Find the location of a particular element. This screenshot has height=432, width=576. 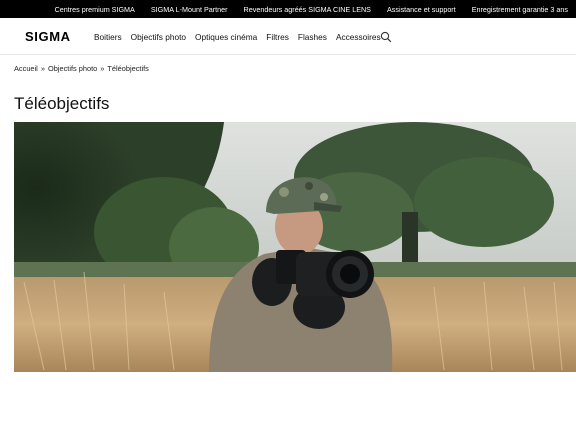

breadcrumb-home: Accueil is located at coordinates (26, 68).